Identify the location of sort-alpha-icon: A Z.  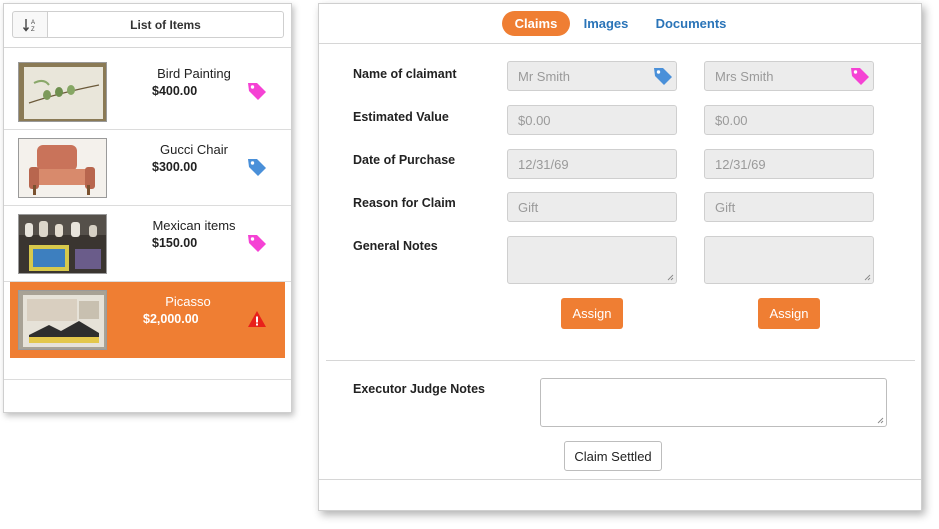
(28, 25).